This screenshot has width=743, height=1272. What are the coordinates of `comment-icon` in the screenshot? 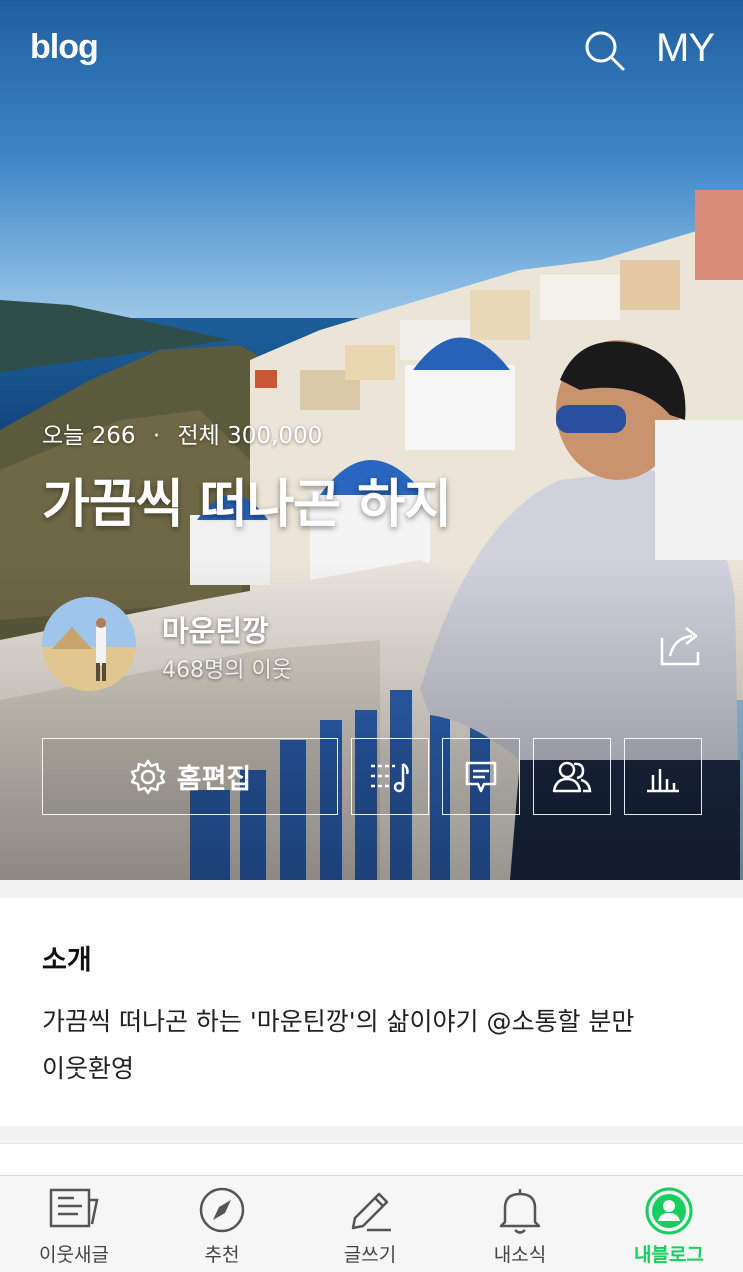 It's located at (481, 776).